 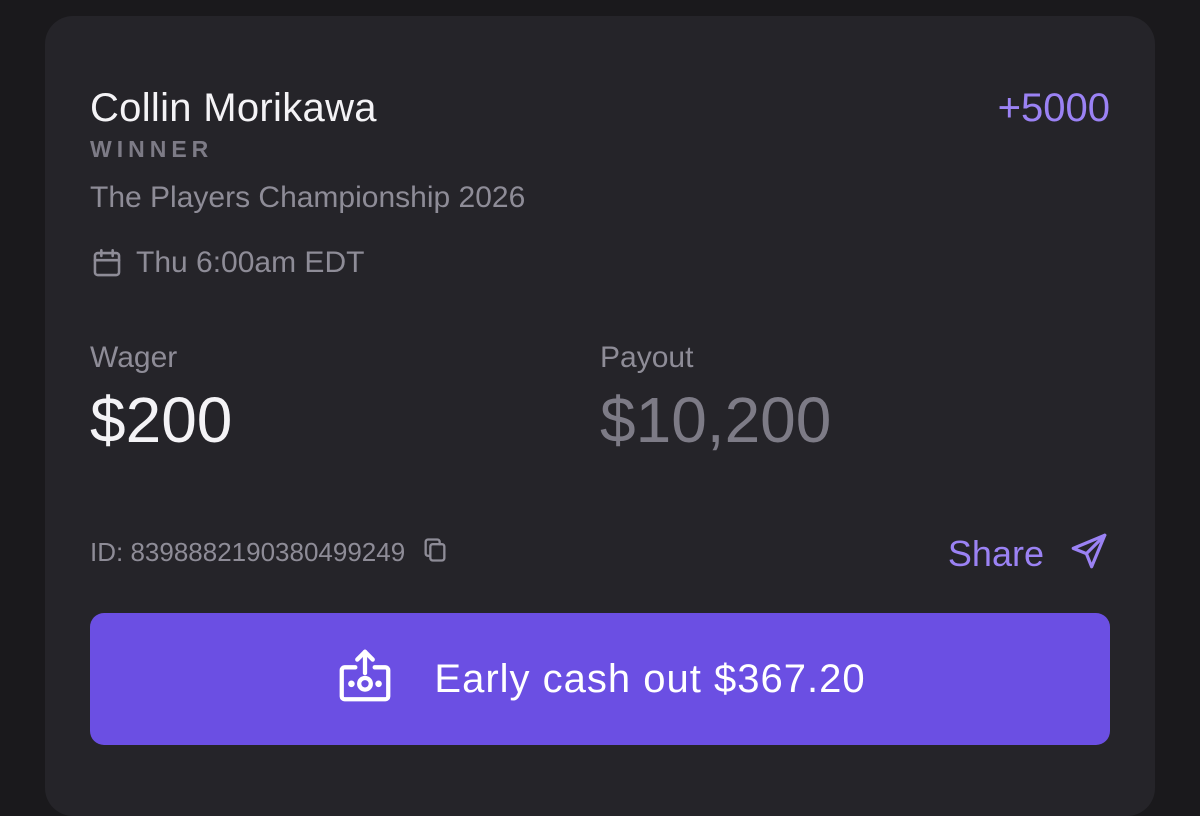 I want to click on payout-label: Payout, so click(x=647, y=357).